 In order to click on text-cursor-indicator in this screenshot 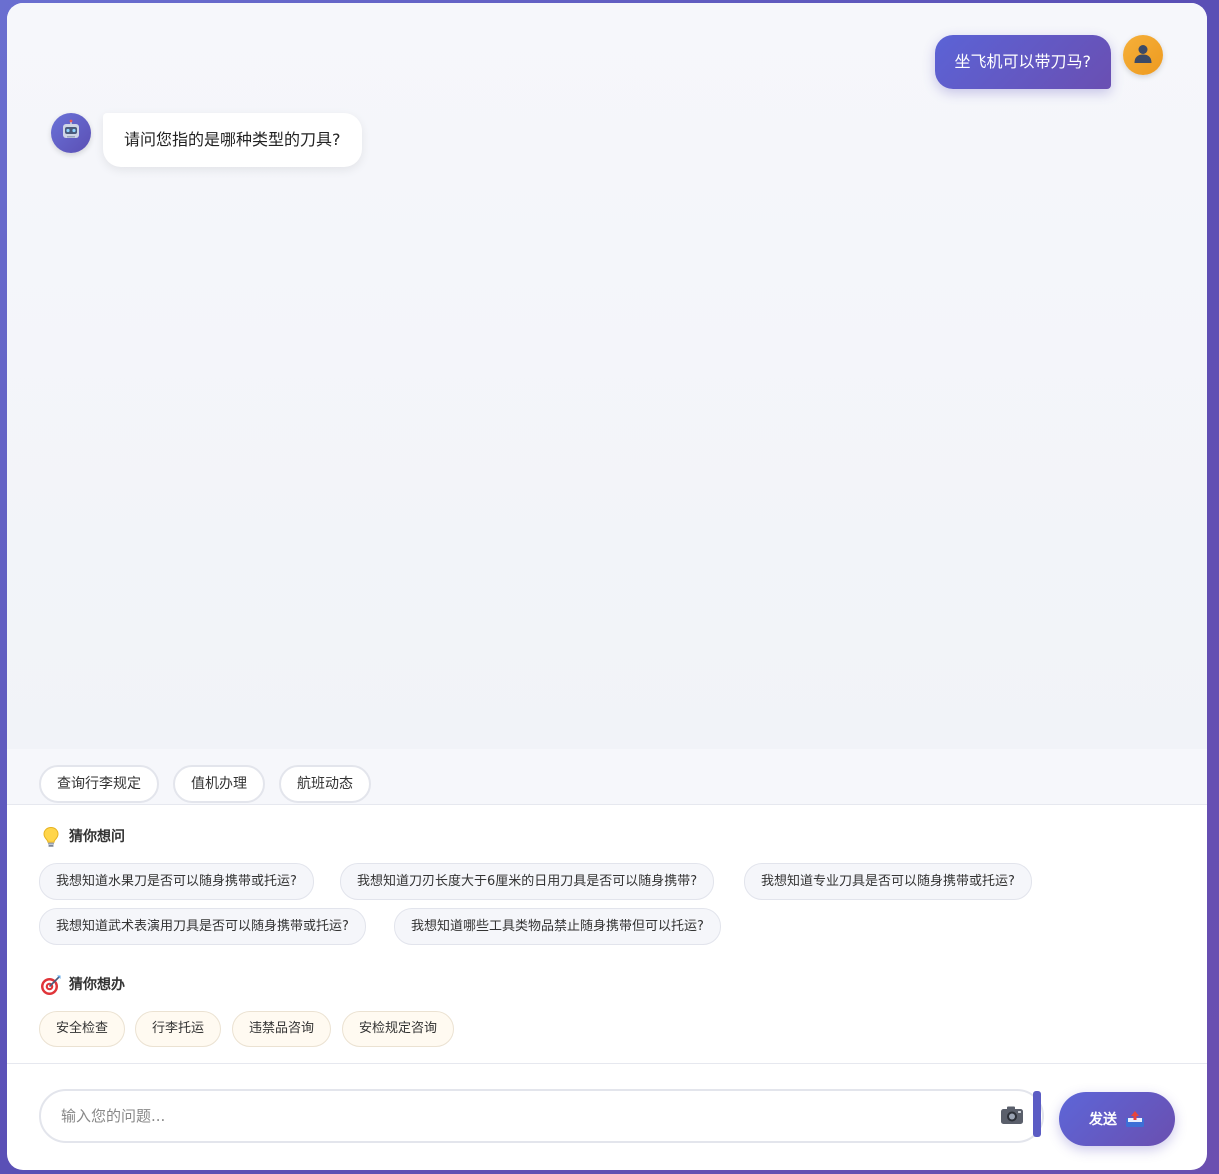, I will do `click(1037, 1114)`.